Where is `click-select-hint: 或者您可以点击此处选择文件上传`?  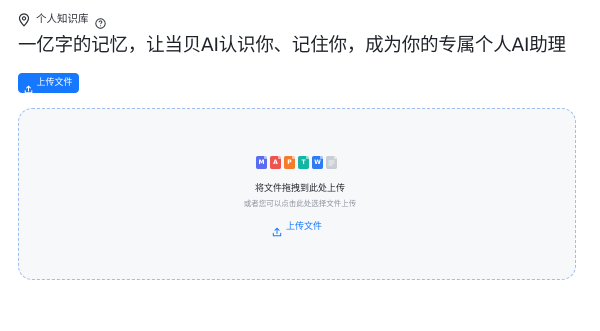
click-select-hint: 或者您可以点击此处选择文件上传 is located at coordinates (300, 203).